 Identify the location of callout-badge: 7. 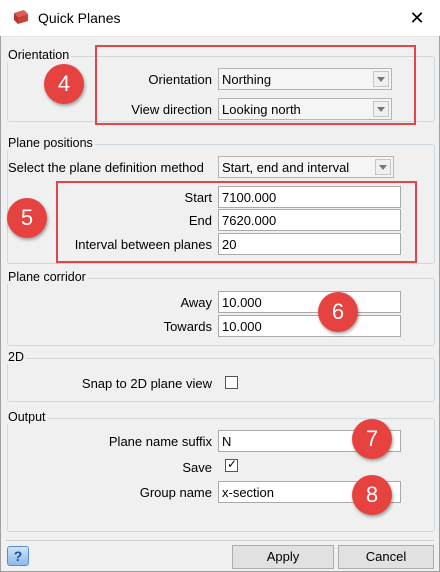
(372, 439).